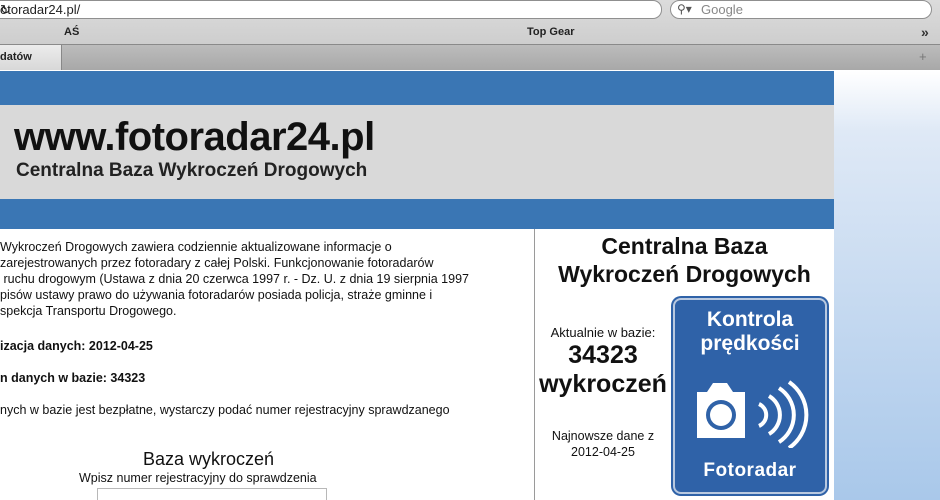 Image resolution: width=940 pixels, height=500 pixels. I want to click on sign-text: Fotoradar, so click(750, 470).